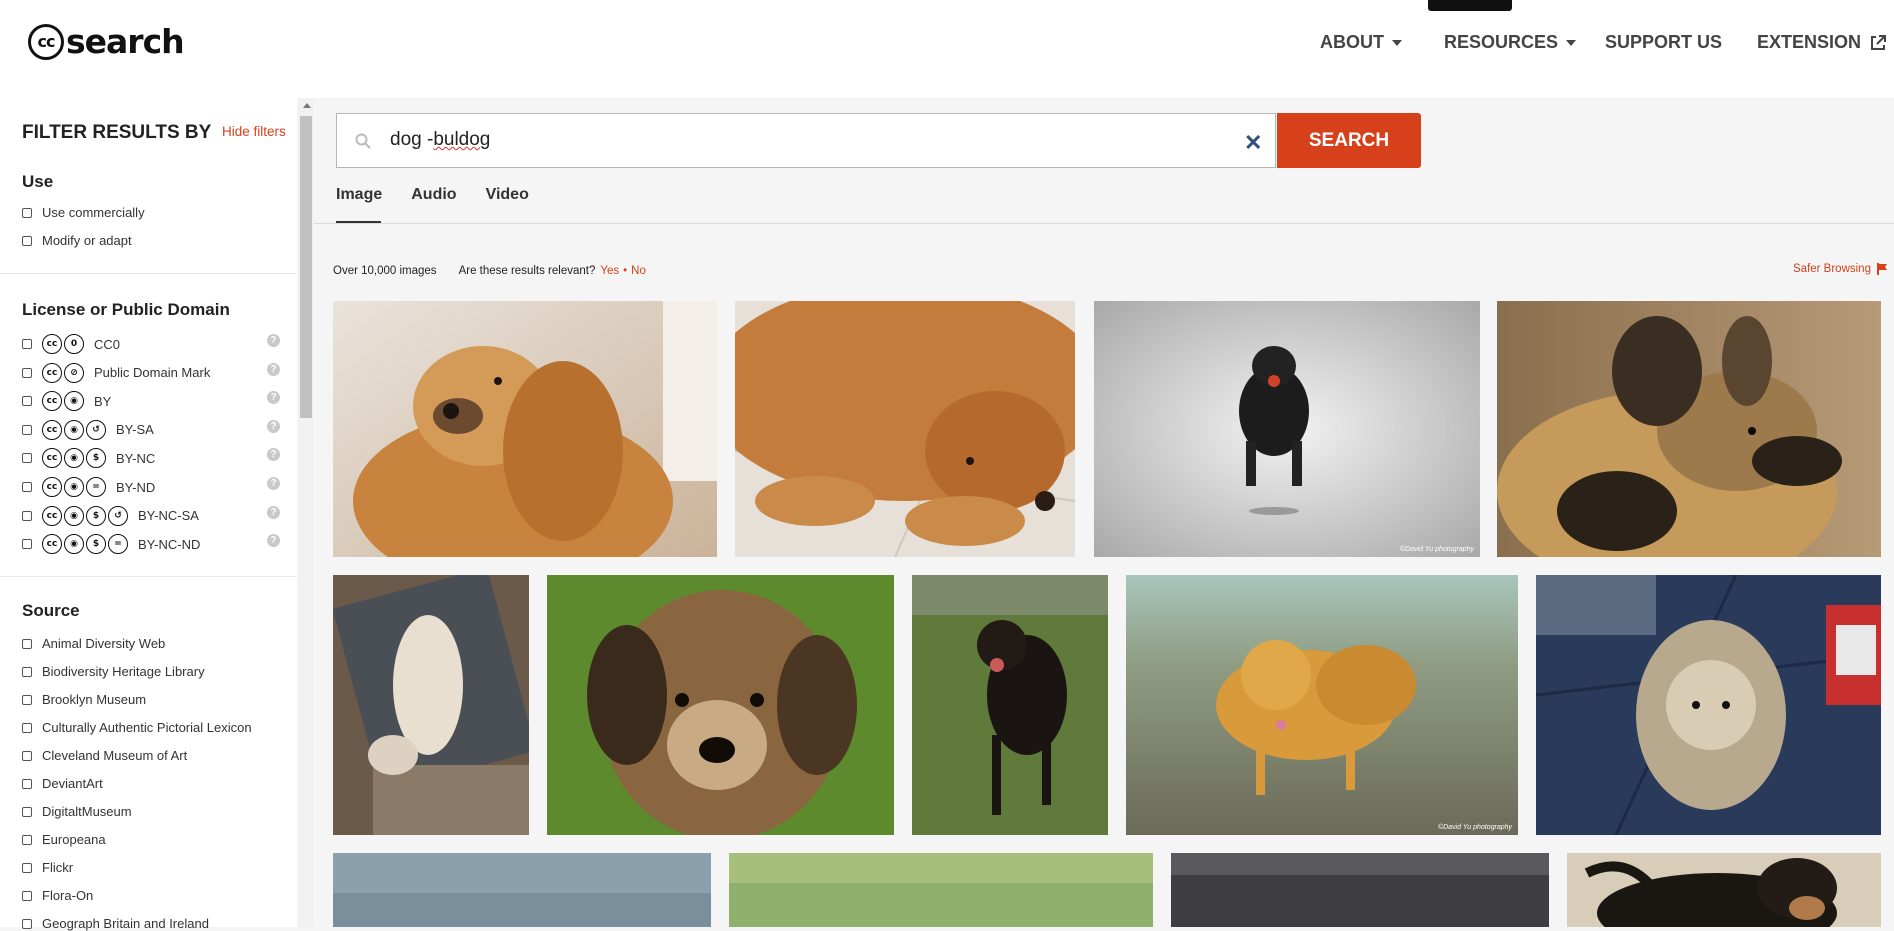 Image resolution: width=1894 pixels, height=931 pixels. I want to click on filter-source-animal-diversity-web: Animal Diversity Web, so click(93, 643).